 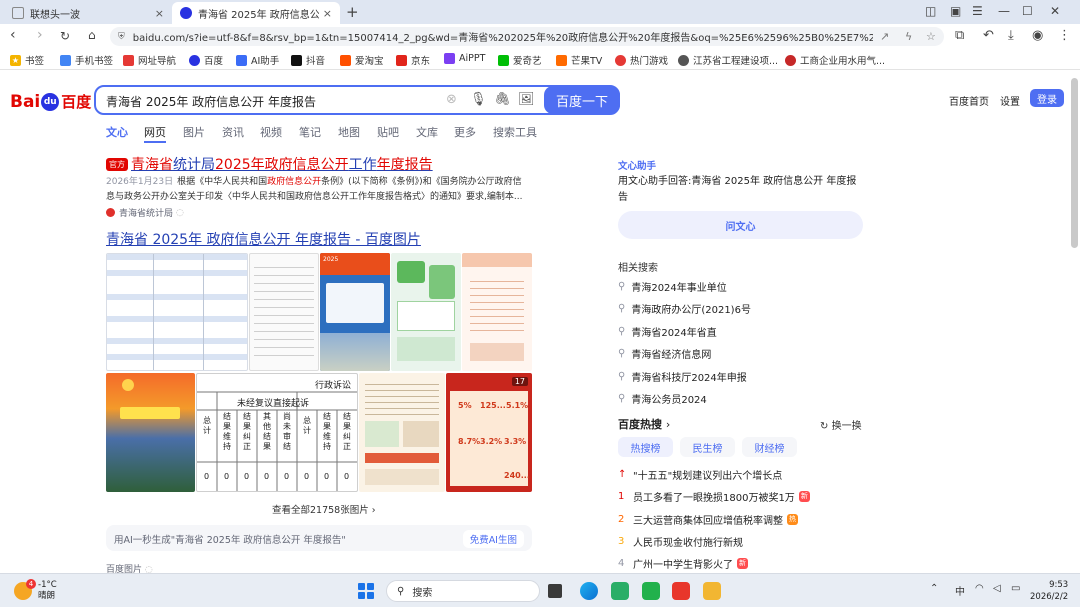 I want to click on wechat-icon, so click(x=620, y=591).